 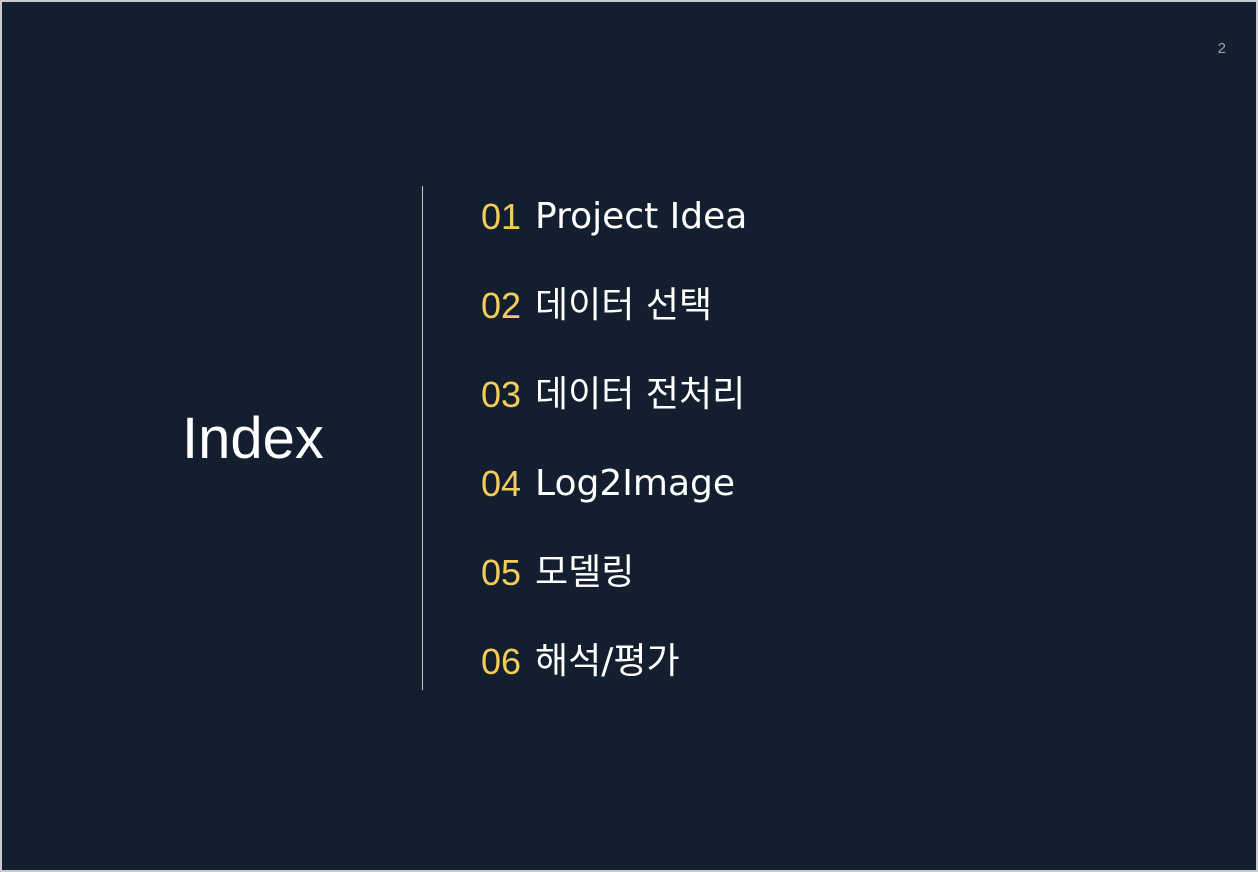 What do you see at coordinates (501, 572) in the screenshot?
I see `toc-number: 05` at bounding box center [501, 572].